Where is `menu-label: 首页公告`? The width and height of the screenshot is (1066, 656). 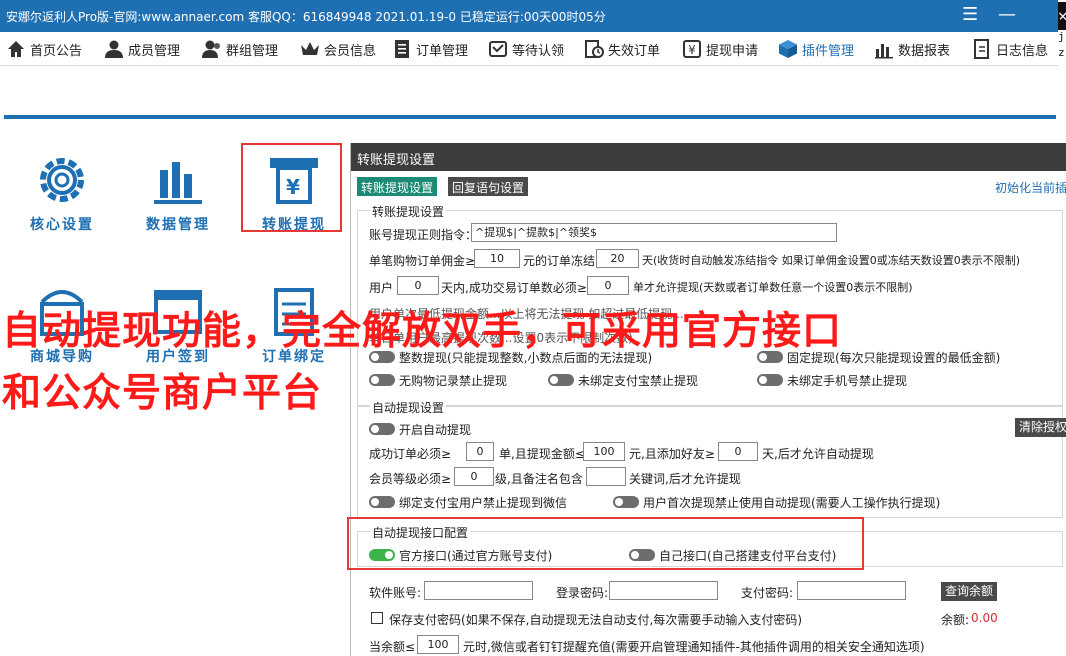
menu-label: 首页公告 is located at coordinates (56, 51).